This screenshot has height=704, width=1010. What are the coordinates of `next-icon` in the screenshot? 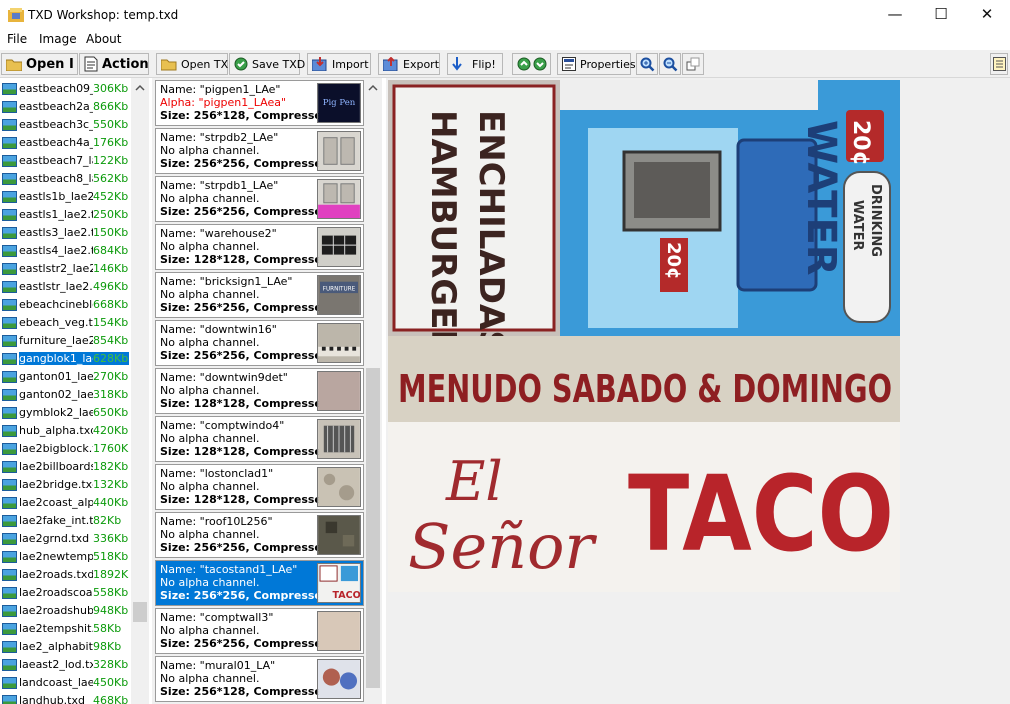 It's located at (540, 64).